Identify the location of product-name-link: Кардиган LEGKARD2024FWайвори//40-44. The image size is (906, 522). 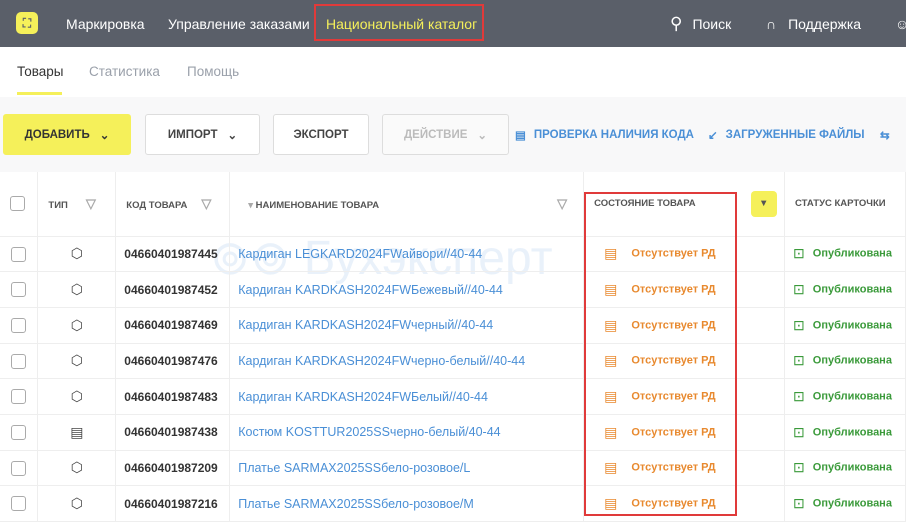
(360, 254).